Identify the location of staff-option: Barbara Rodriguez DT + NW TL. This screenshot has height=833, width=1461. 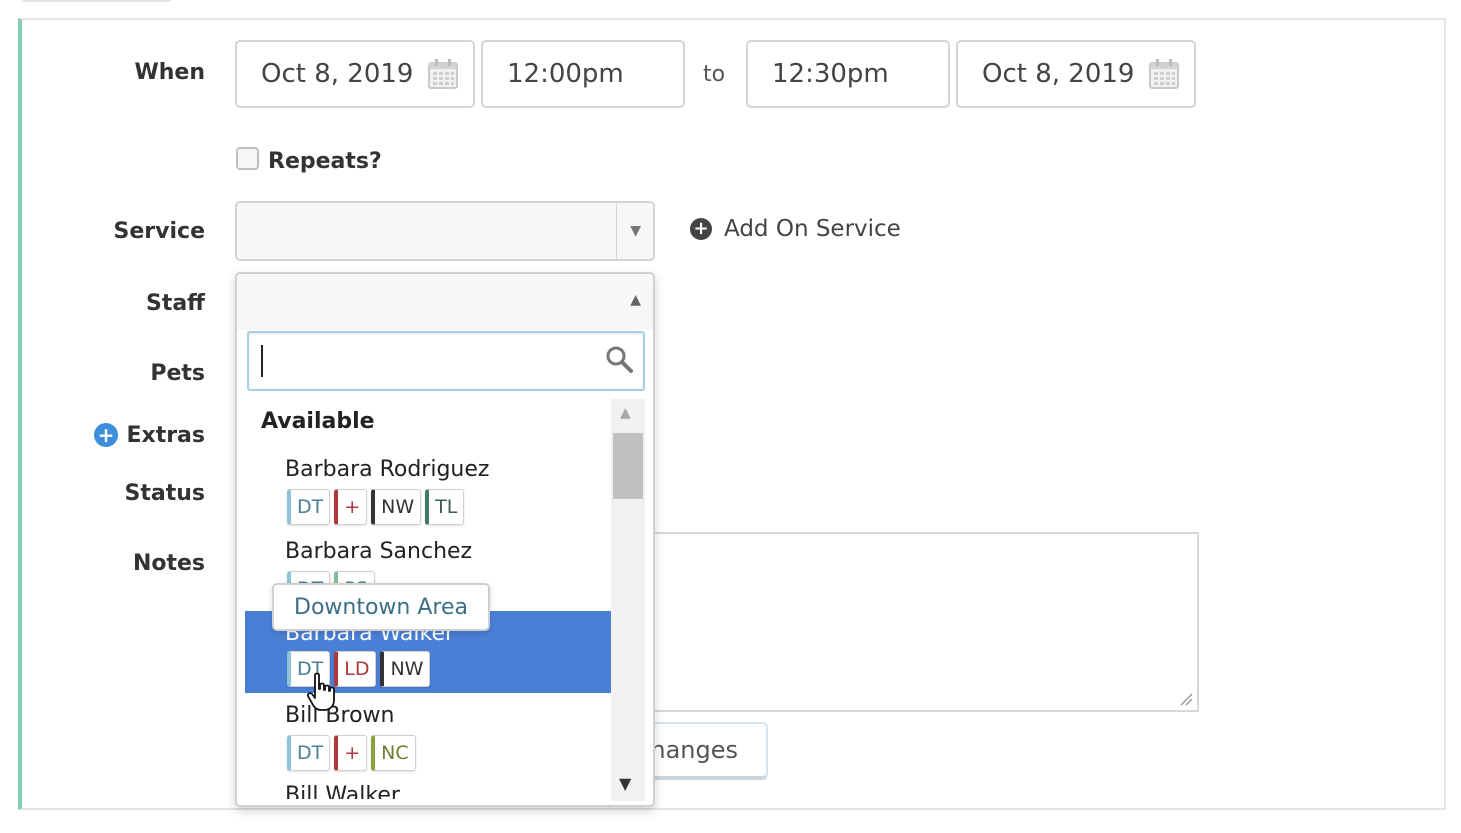
(428, 492).